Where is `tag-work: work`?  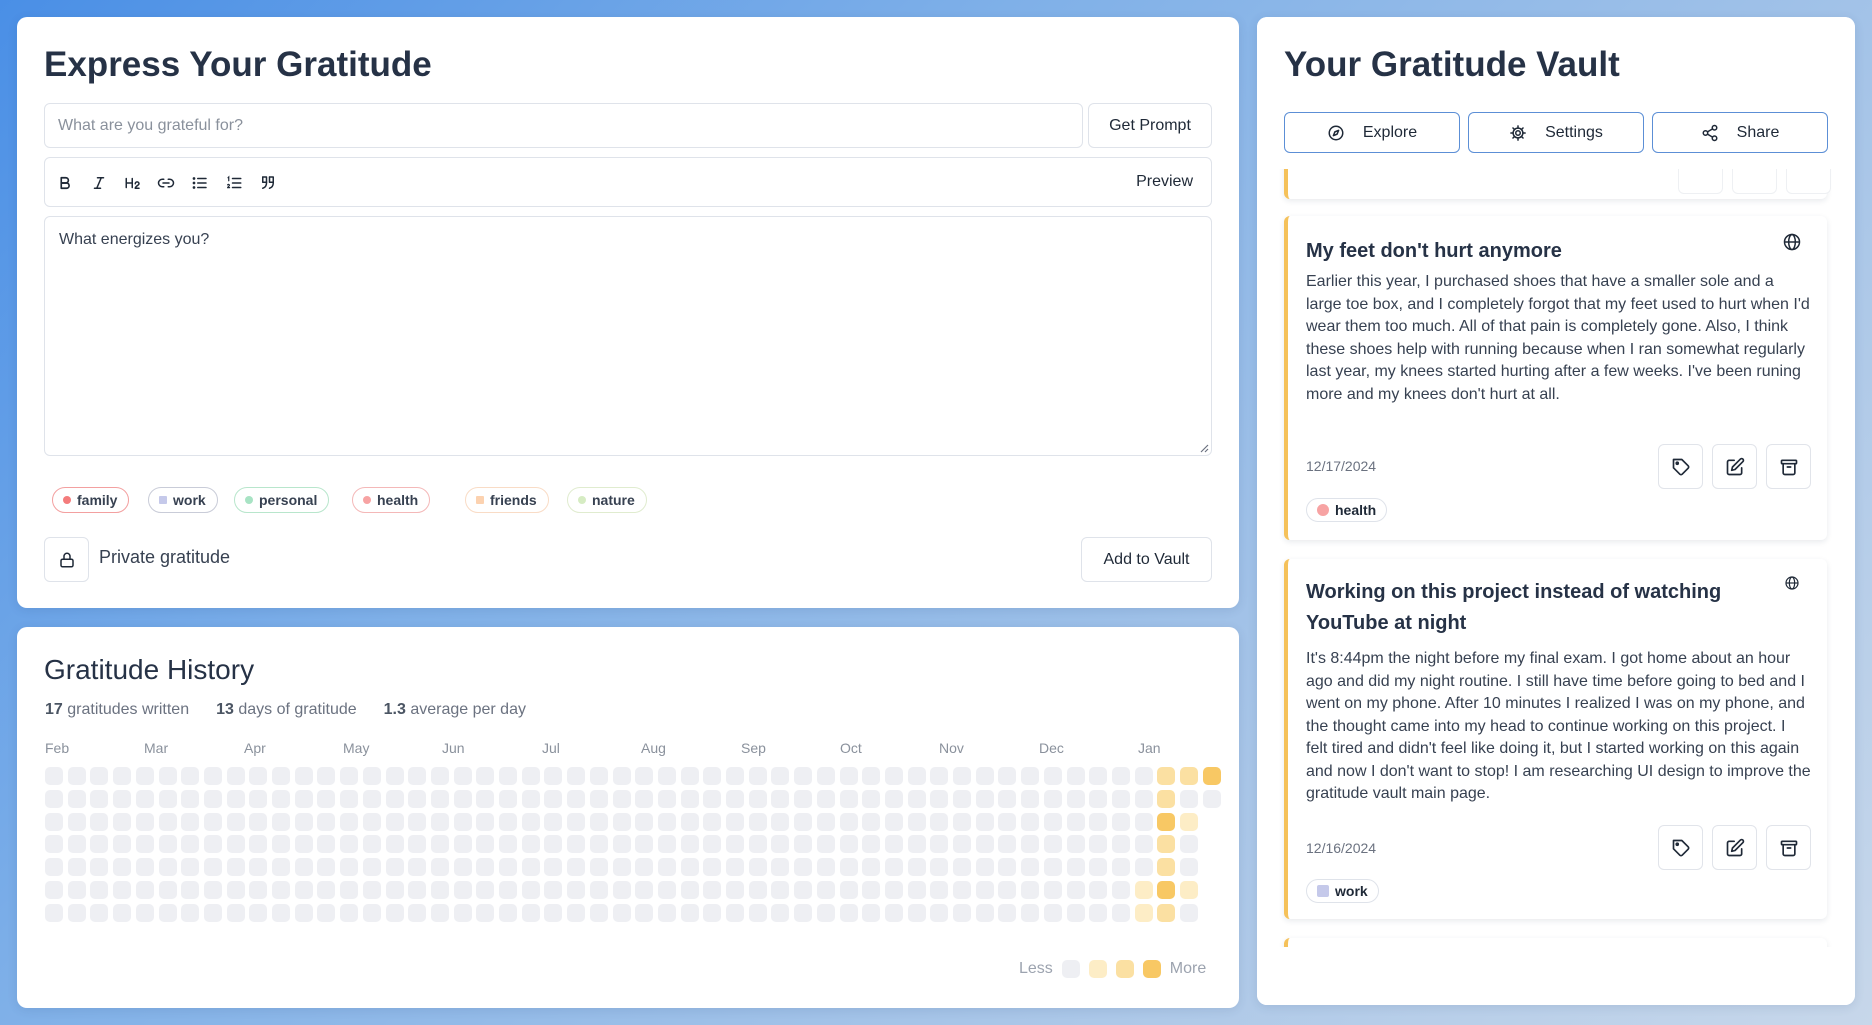 tag-work: work is located at coordinates (183, 500).